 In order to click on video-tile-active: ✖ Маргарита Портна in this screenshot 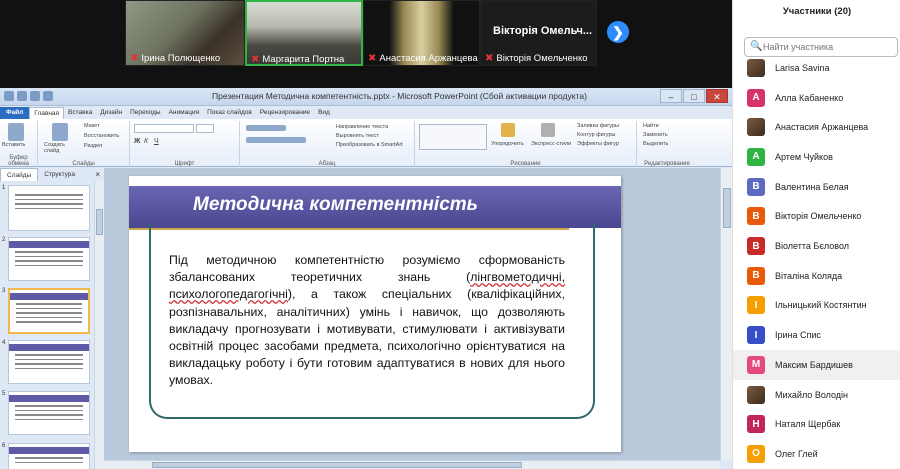, I will do `click(304, 33)`.